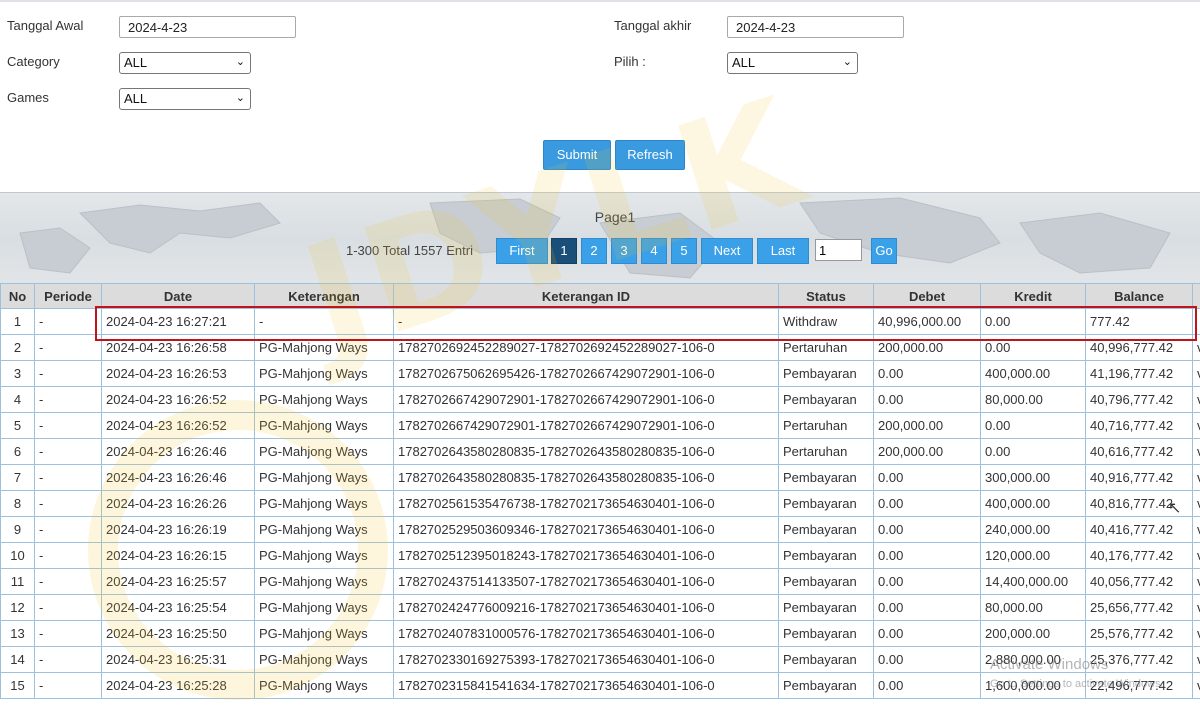 Image resolution: width=1200 pixels, height=715 pixels. Describe the element at coordinates (594, 251) in the screenshot. I see `page-button-2: 2` at that location.